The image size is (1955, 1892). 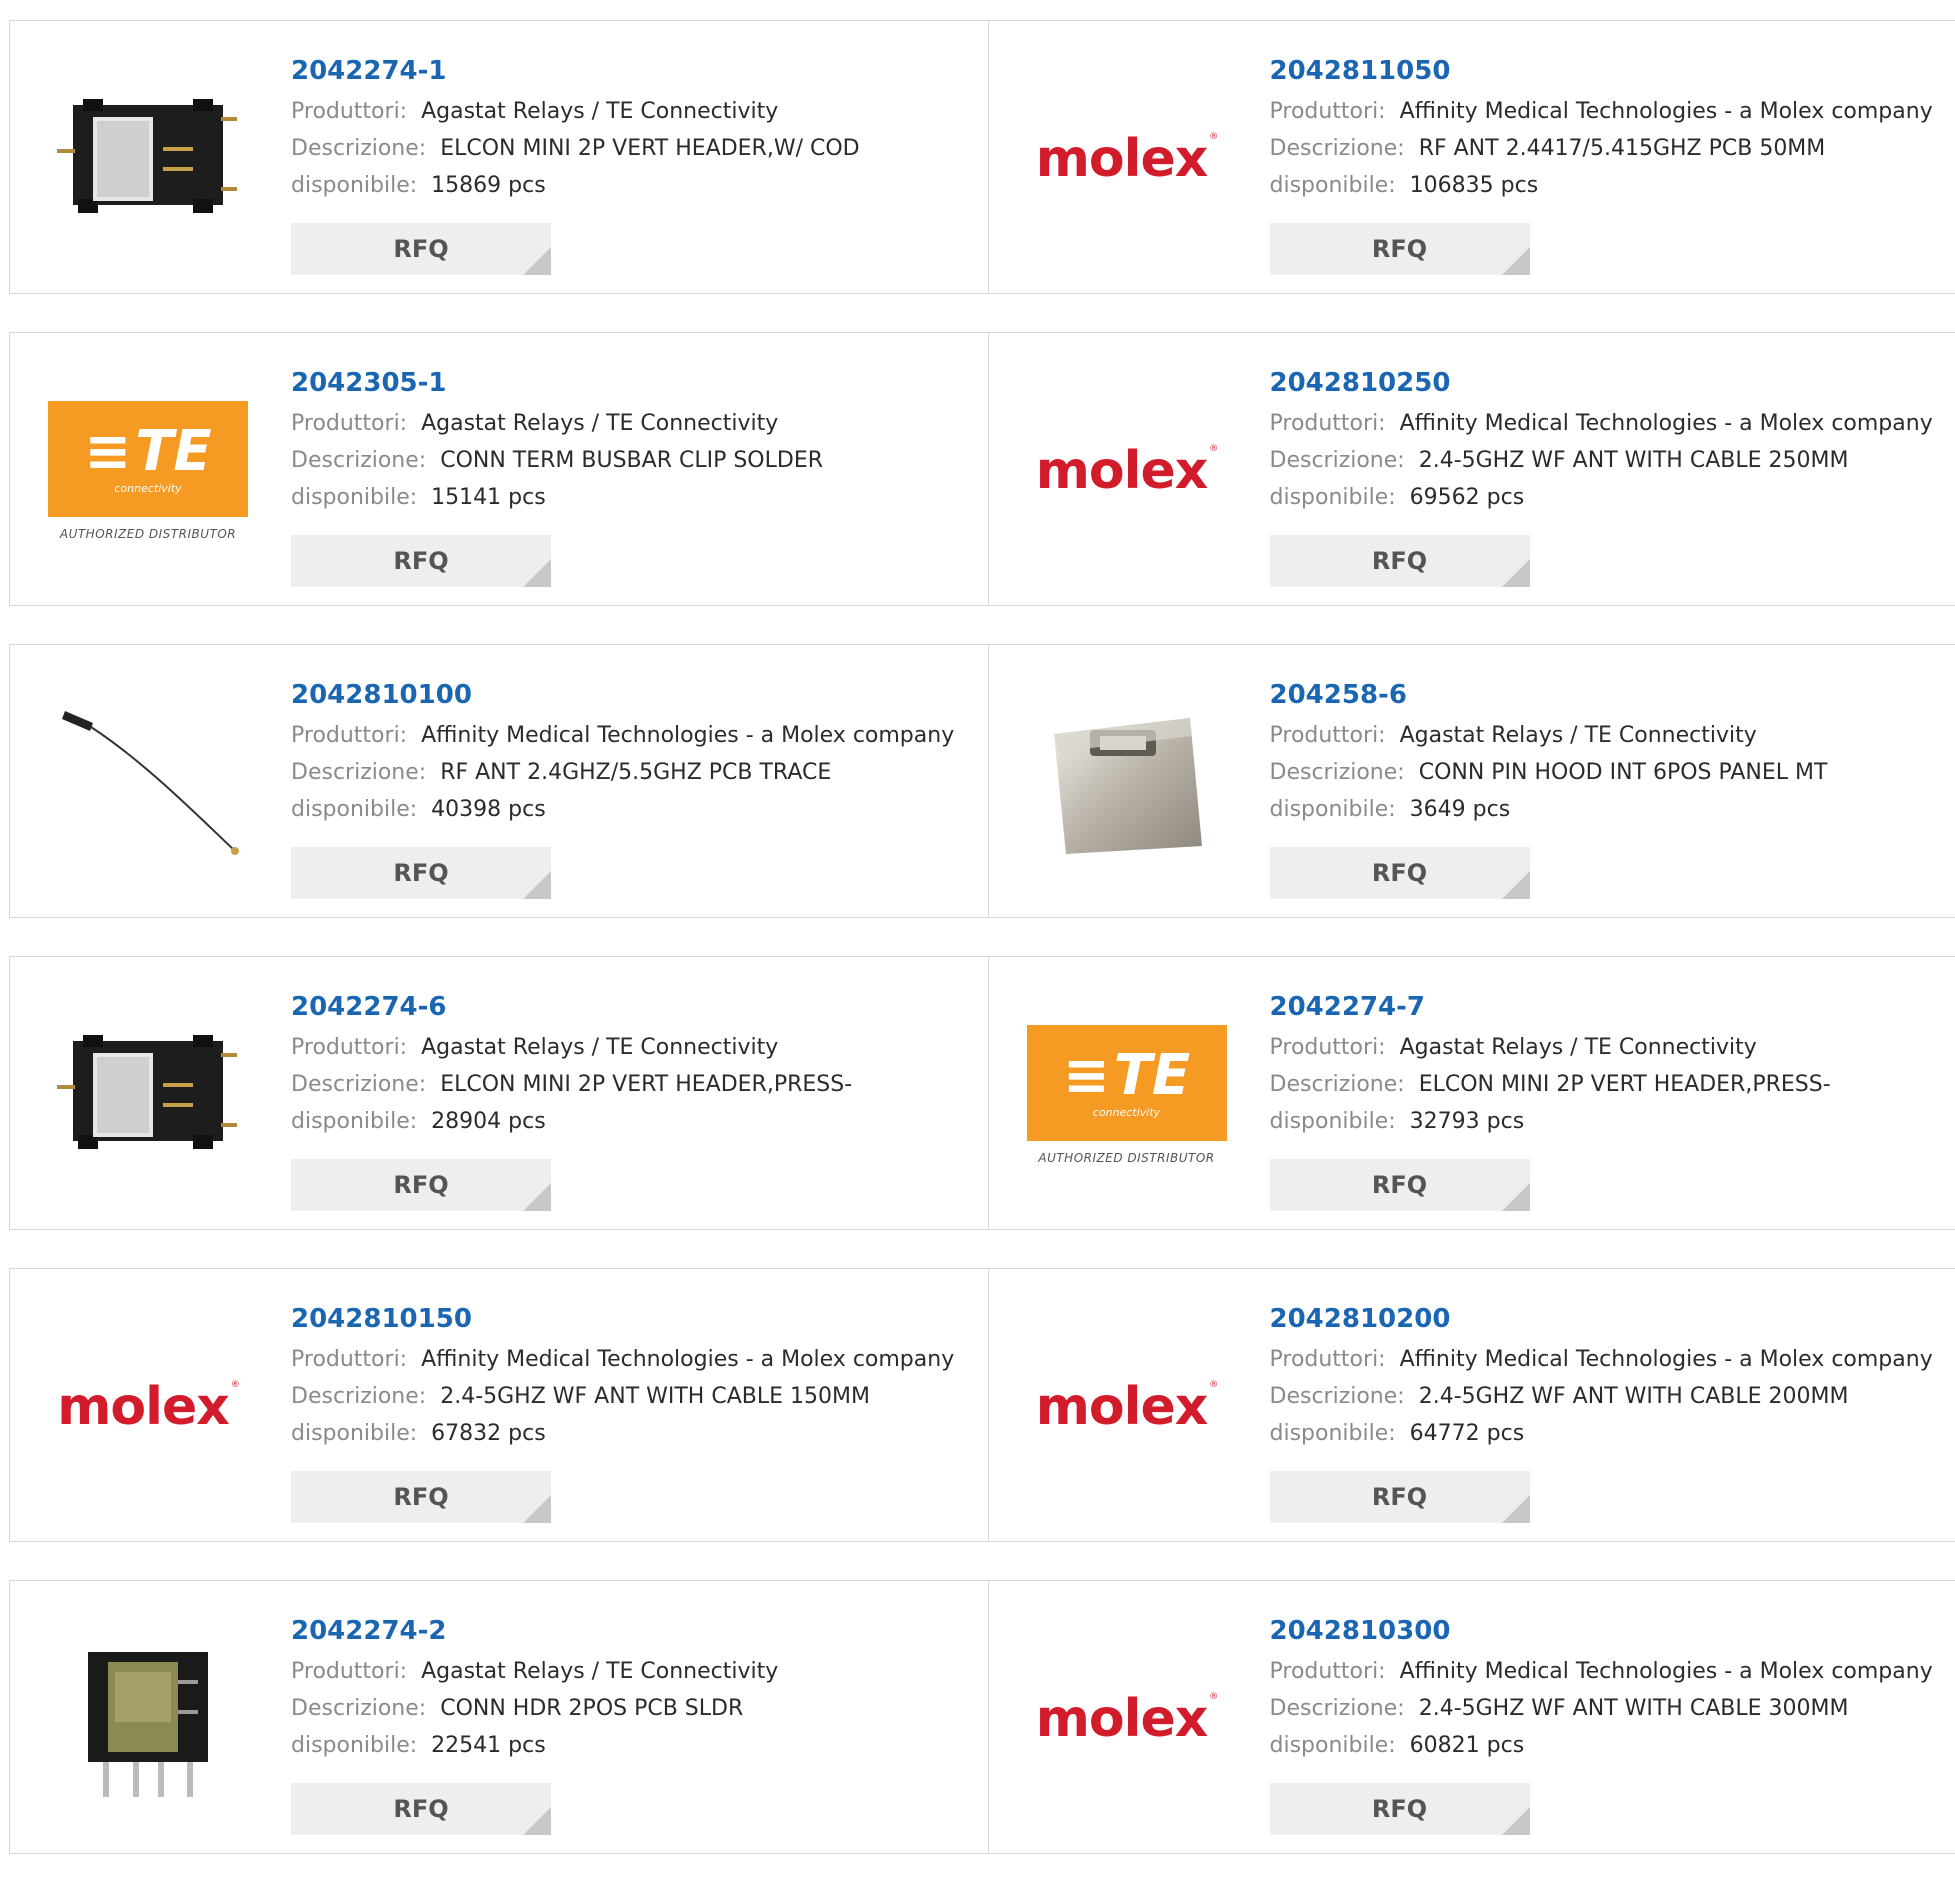 I want to click on description-value: ELCON MINI 2P VERT HEADER,PRESS-, so click(x=1625, y=1084).